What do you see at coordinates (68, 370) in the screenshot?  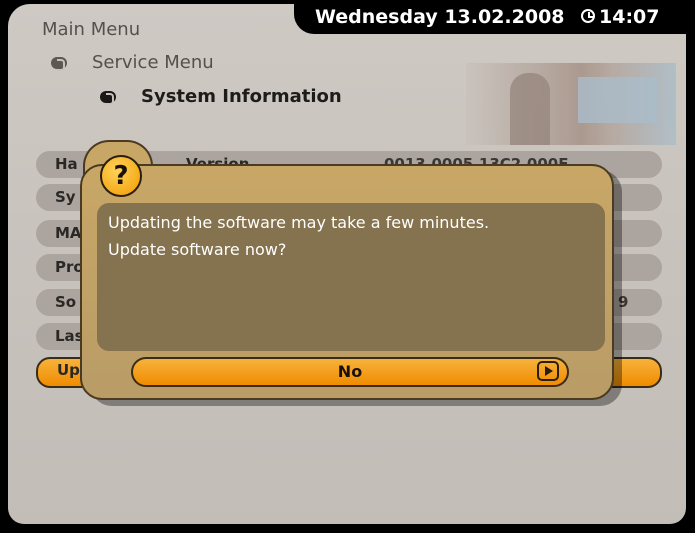 I see `row-label: Up` at bounding box center [68, 370].